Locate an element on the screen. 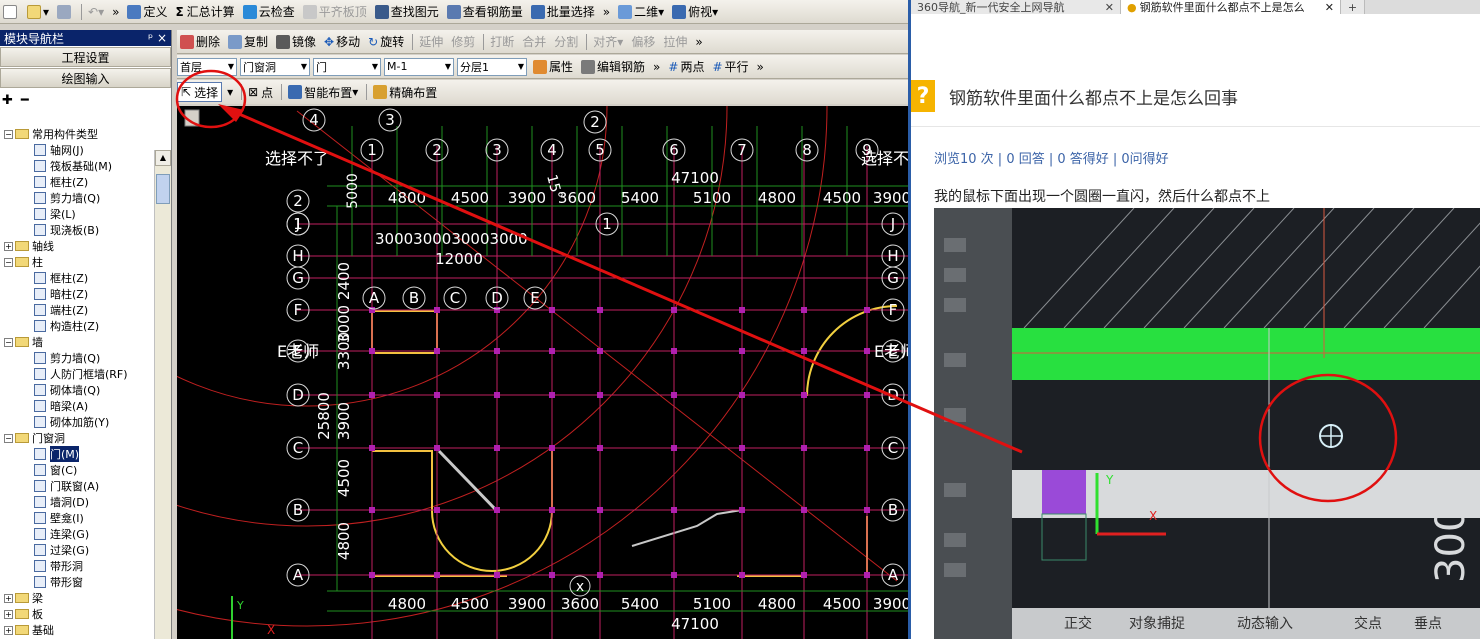 The image size is (1480, 639). panel-scrollbar: ▲ is located at coordinates (162, 394).